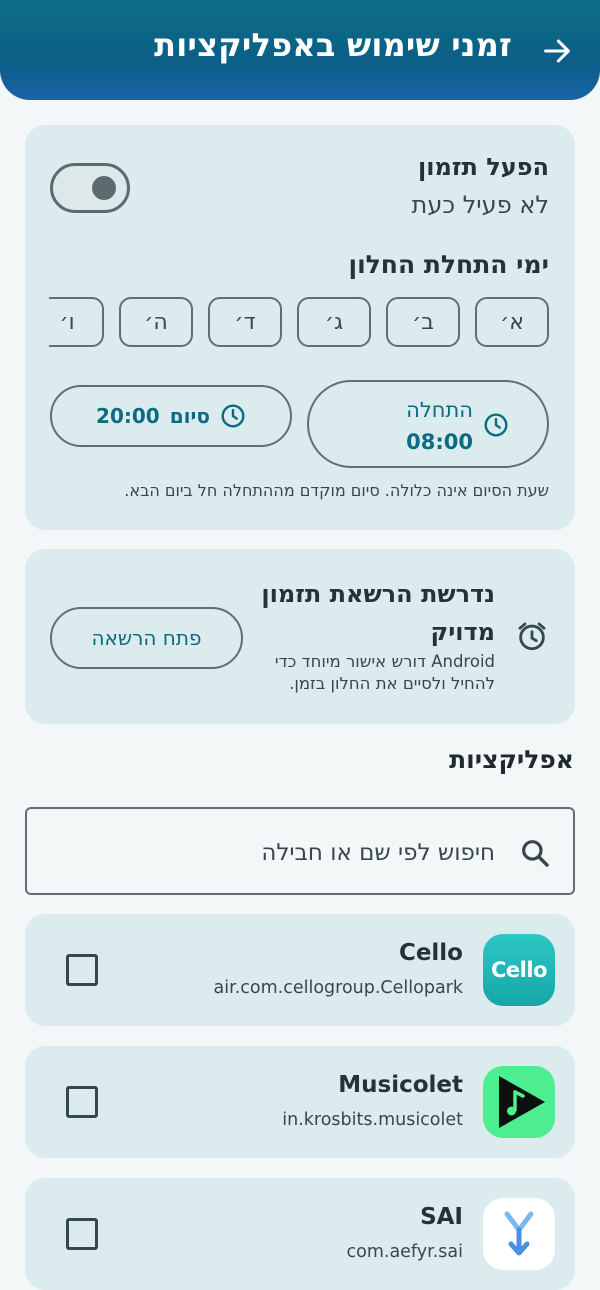 The image size is (600, 1290). What do you see at coordinates (480, 205) in the screenshot?
I see `schedule-status: לא פעיל כעת` at bounding box center [480, 205].